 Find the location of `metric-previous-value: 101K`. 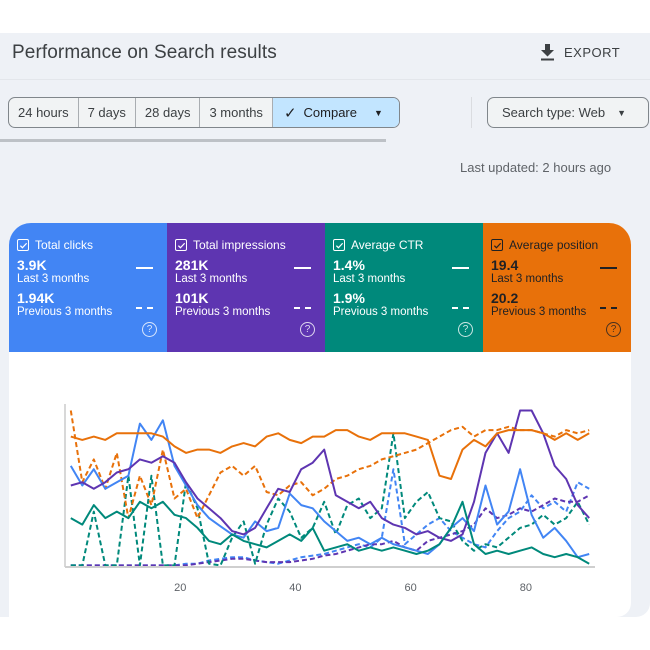

metric-previous-value: 101K is located at coordinates (192, 298).